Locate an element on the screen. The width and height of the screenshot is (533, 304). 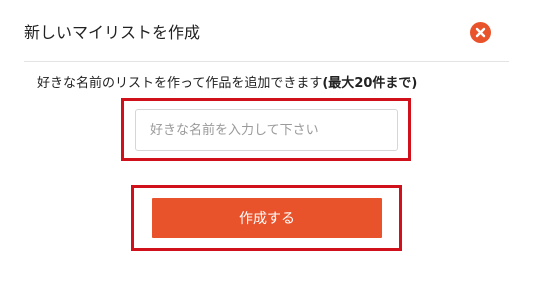
dialog-title: 新しいマイリストを作成 is located at coordinates (112, 32).